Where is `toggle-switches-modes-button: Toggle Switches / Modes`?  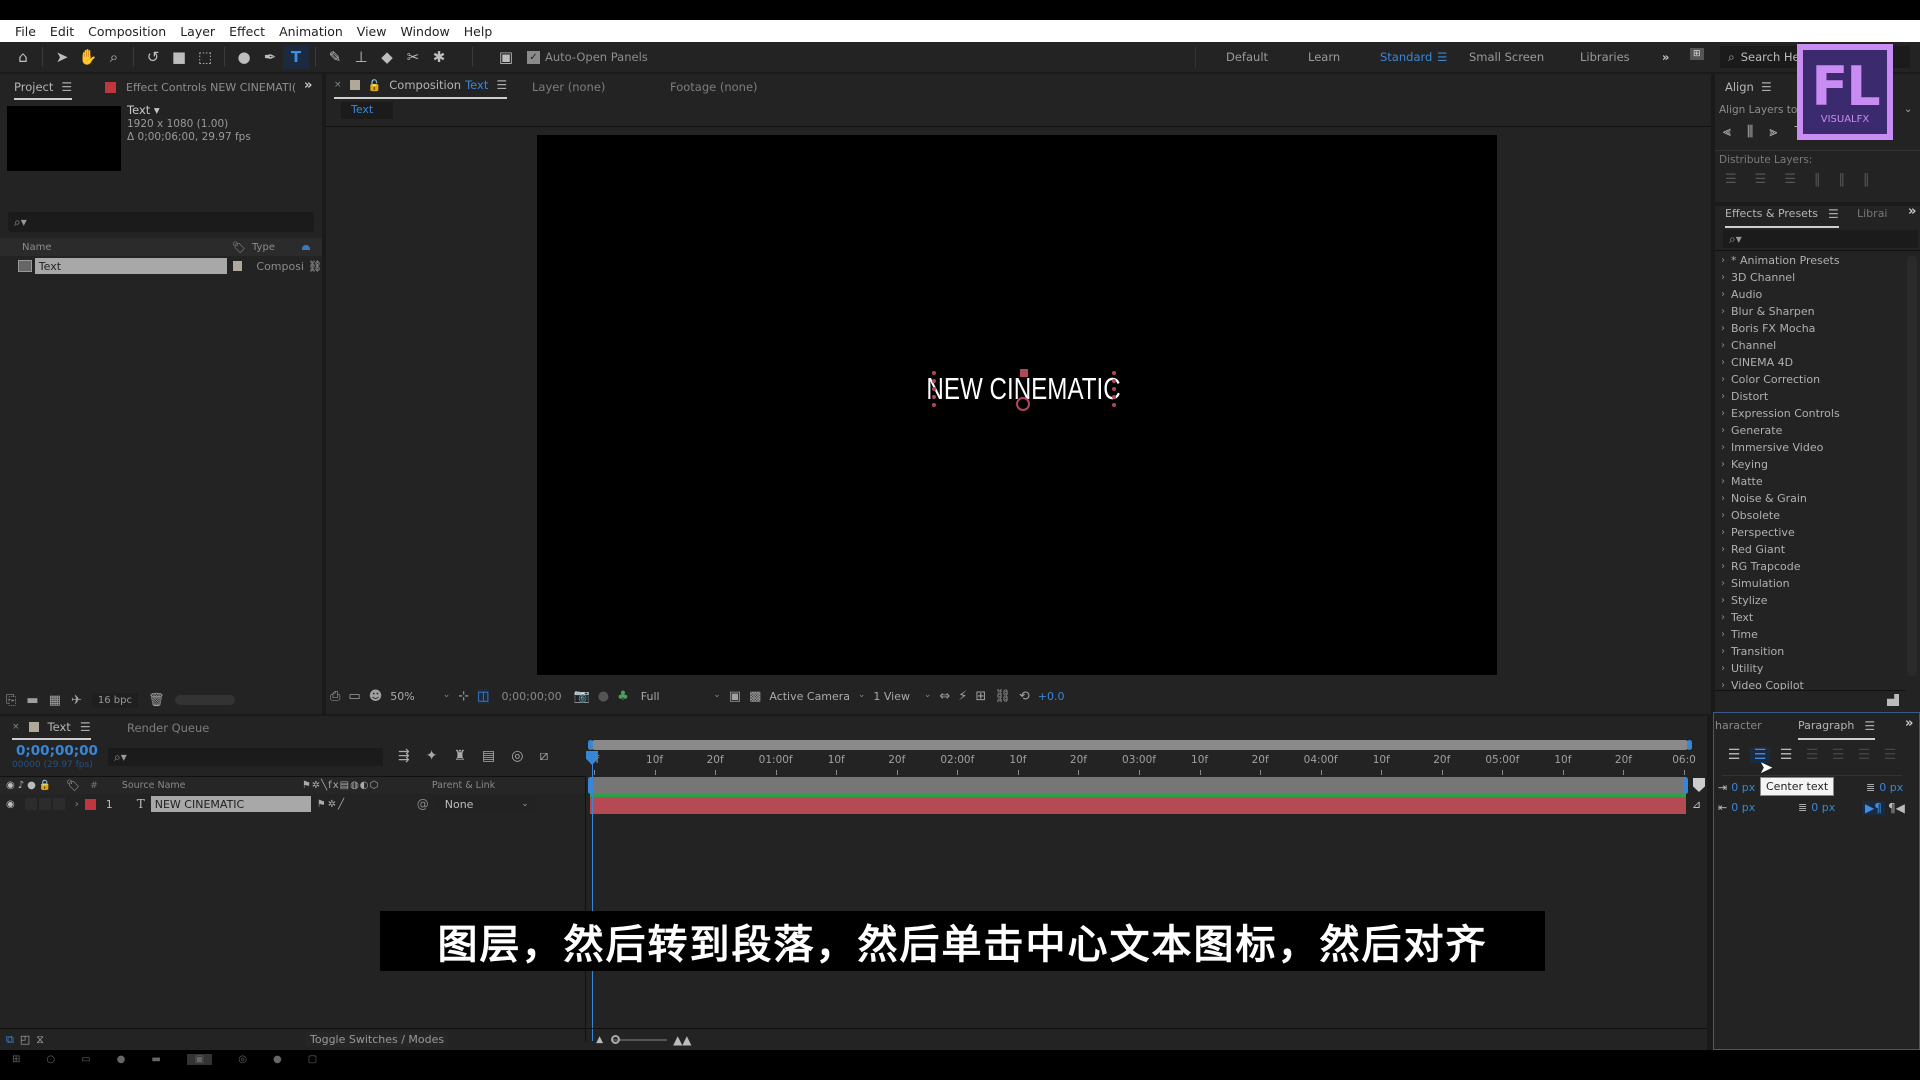 toggle-switches-modes-button: Toggle Switches / Modes is located at coordinates (377, 1039).